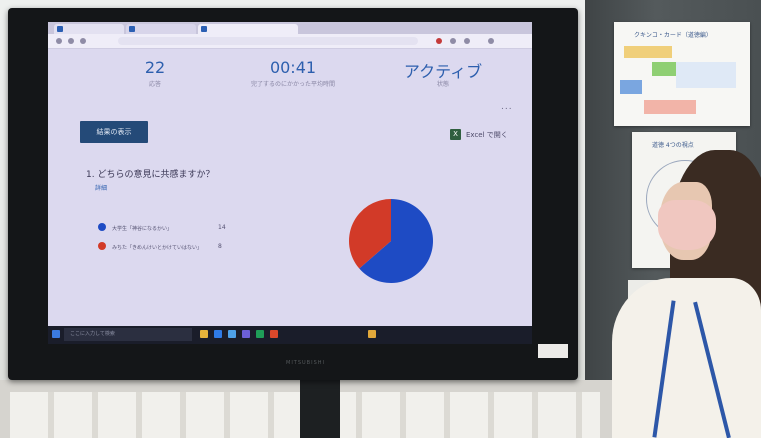 This screenshot has width=761, height=438. What do you see at coordinates (686, 358) in the screenshot?
I see `person-blouse` at bounding box center [686, 358].